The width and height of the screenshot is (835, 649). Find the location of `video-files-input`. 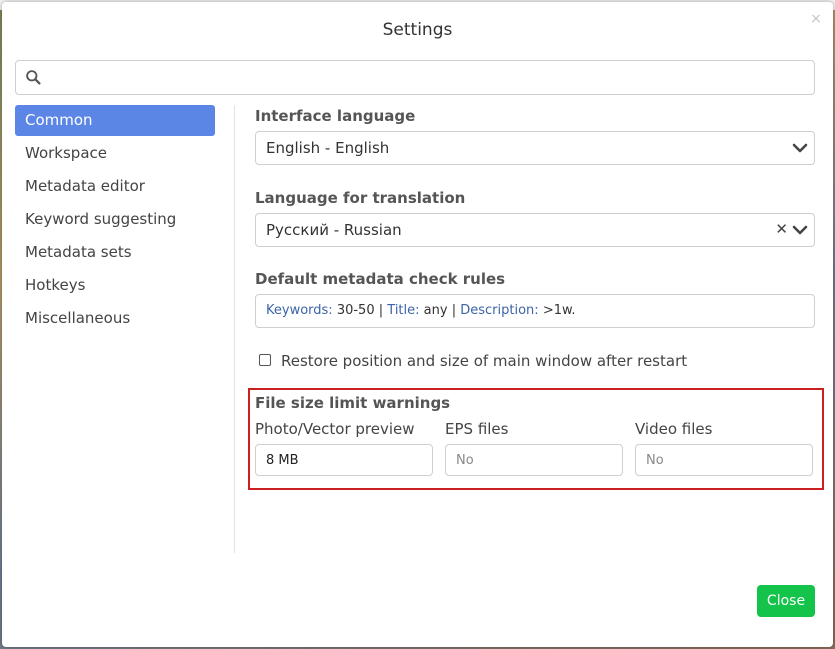

video-files-input is located at coordinates (724, 460).